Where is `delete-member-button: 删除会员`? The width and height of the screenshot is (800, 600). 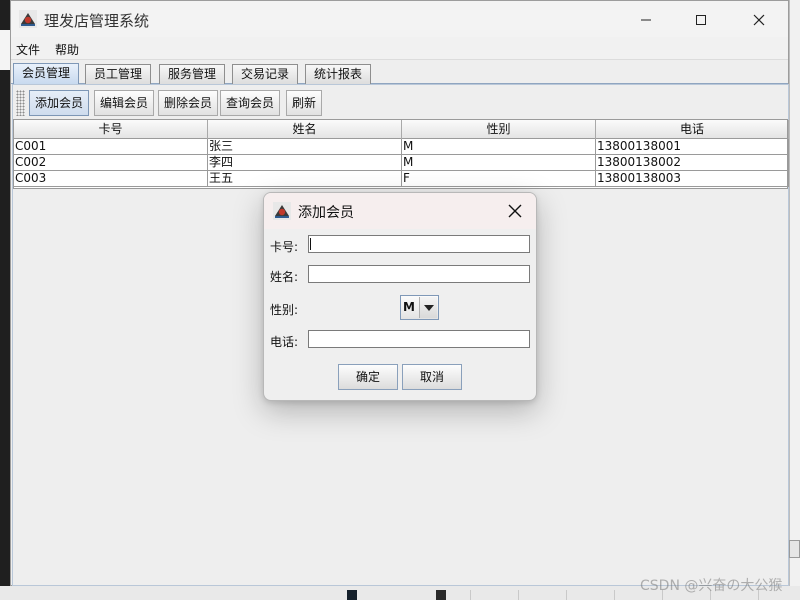
delete-member-button: 删除会员 is located at coordinates (188, 103).